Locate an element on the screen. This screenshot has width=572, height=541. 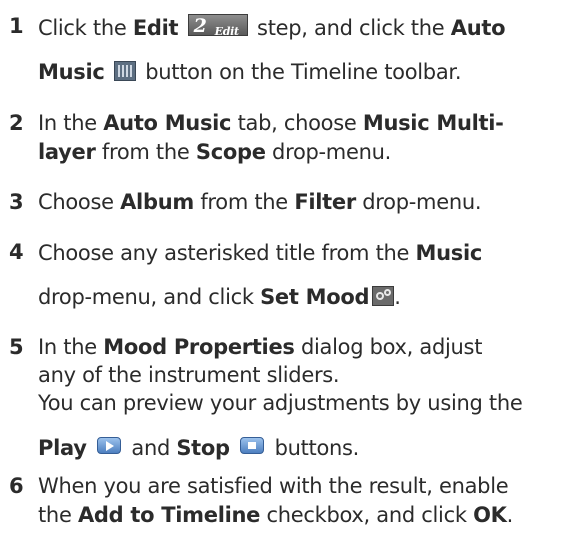
step-text: buttons. is located at coordinates (314, 448).